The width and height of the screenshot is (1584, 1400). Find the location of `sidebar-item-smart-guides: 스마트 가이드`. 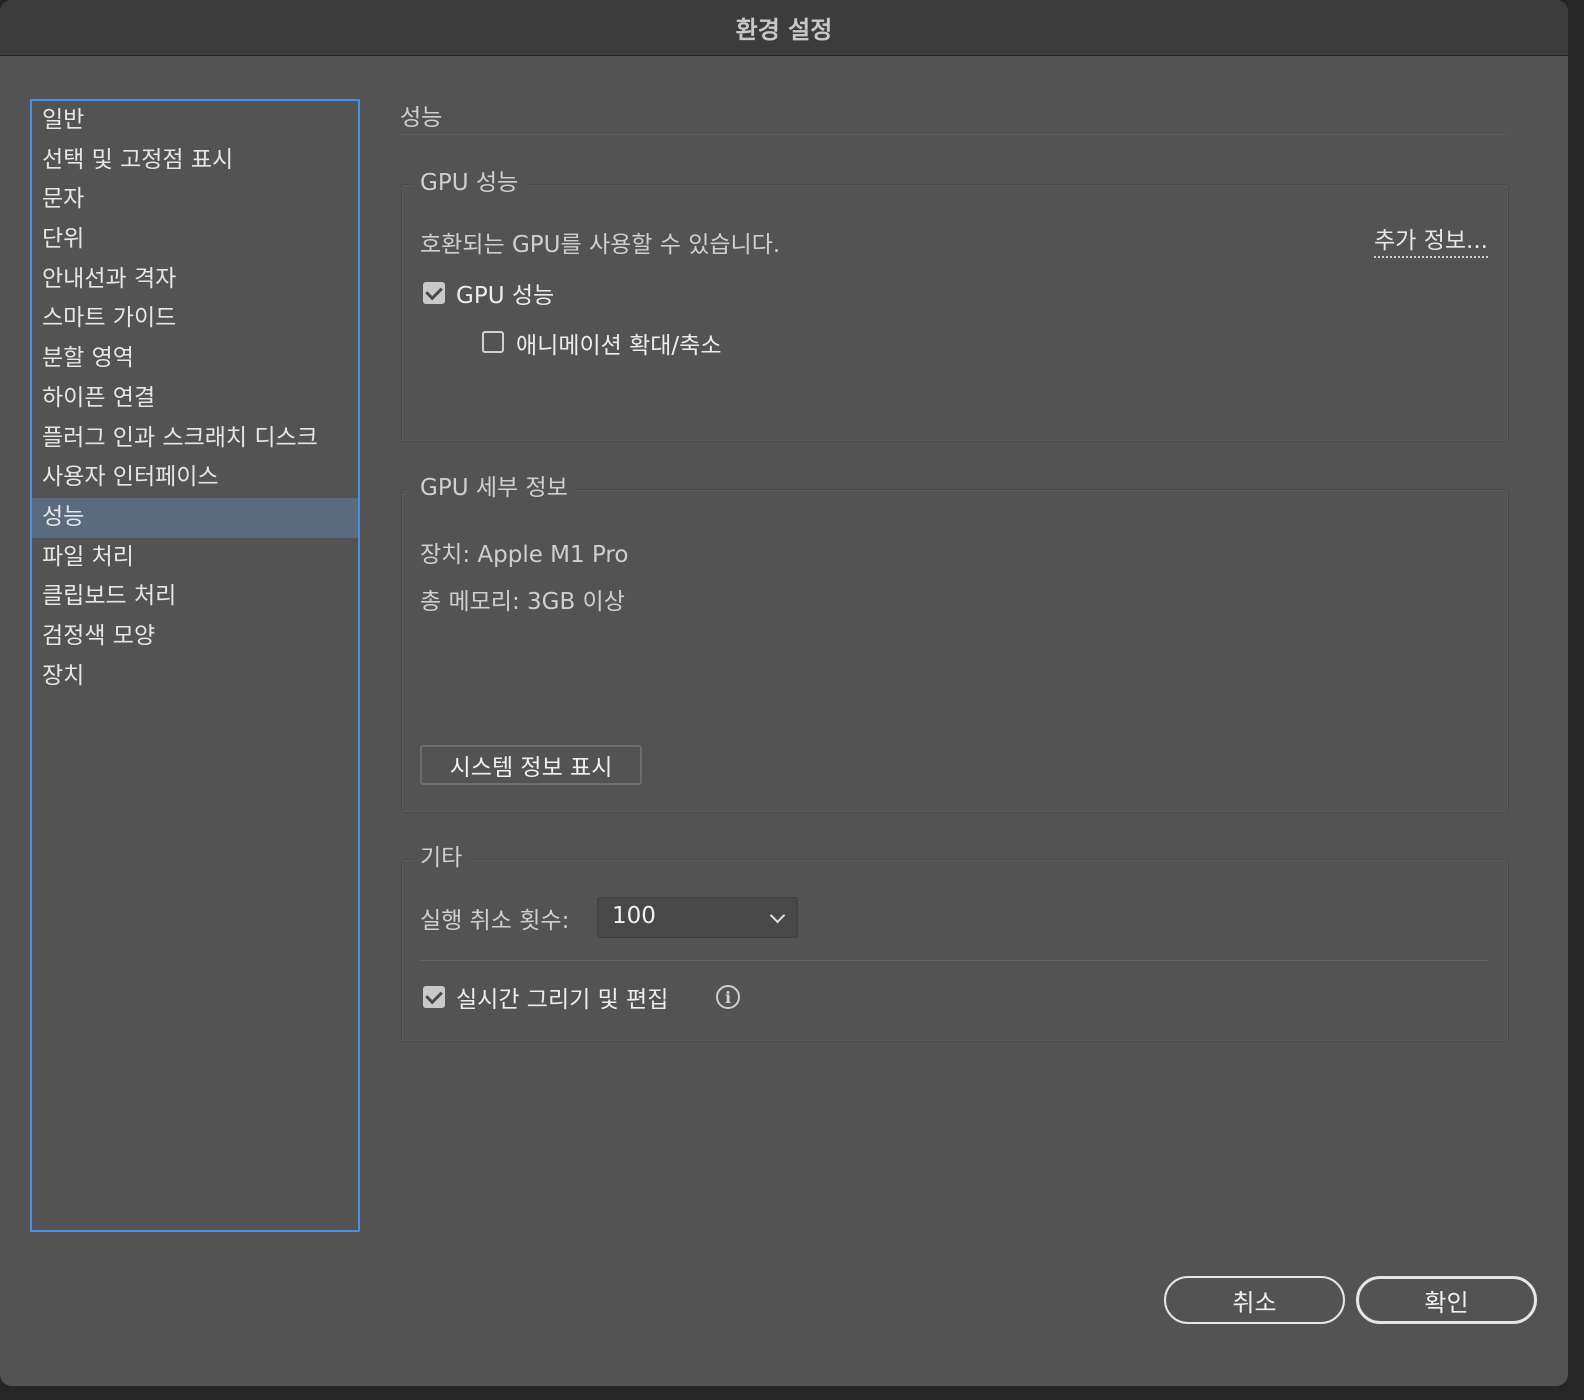

sidebar-item-smart-guides: 스마트 가이드 is located at coordinates (195, 319).